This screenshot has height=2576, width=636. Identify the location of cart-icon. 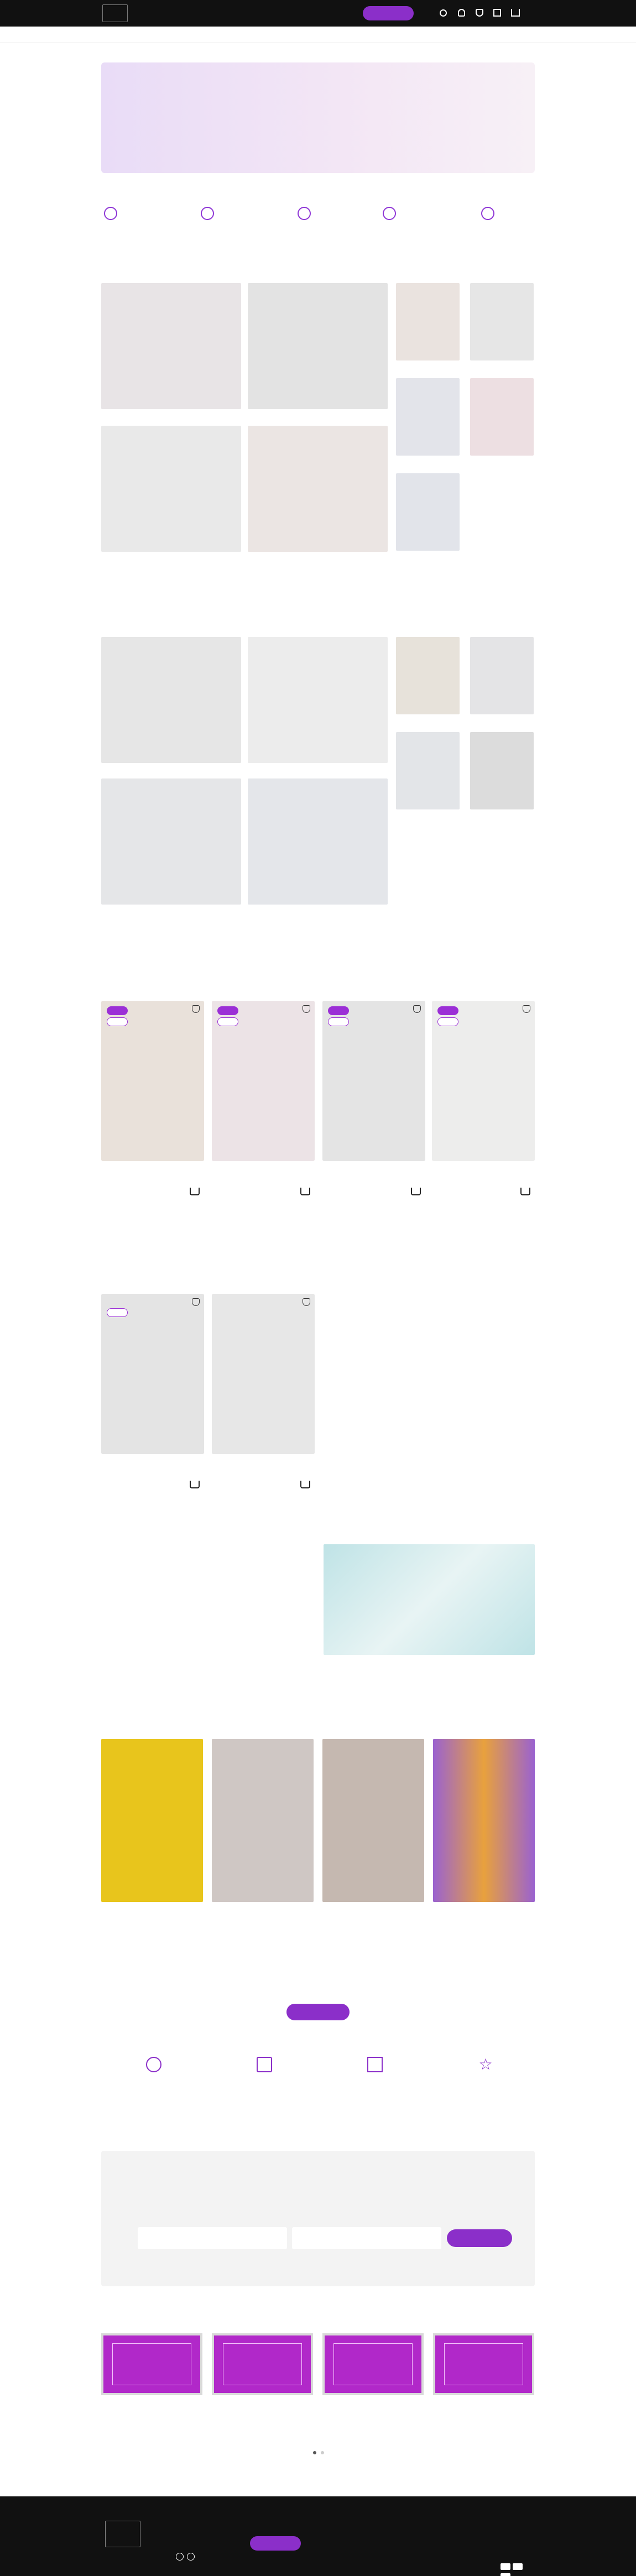
(515, 13).